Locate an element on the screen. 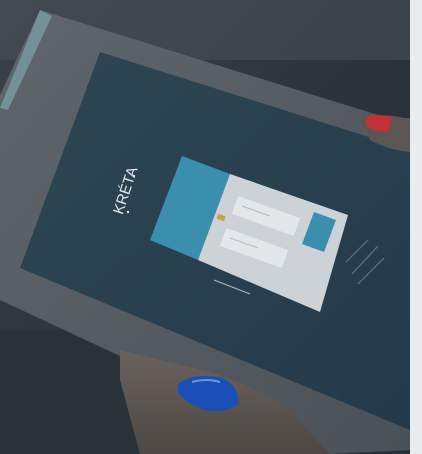  logo-dot-top is located at coordinates (134, 176).